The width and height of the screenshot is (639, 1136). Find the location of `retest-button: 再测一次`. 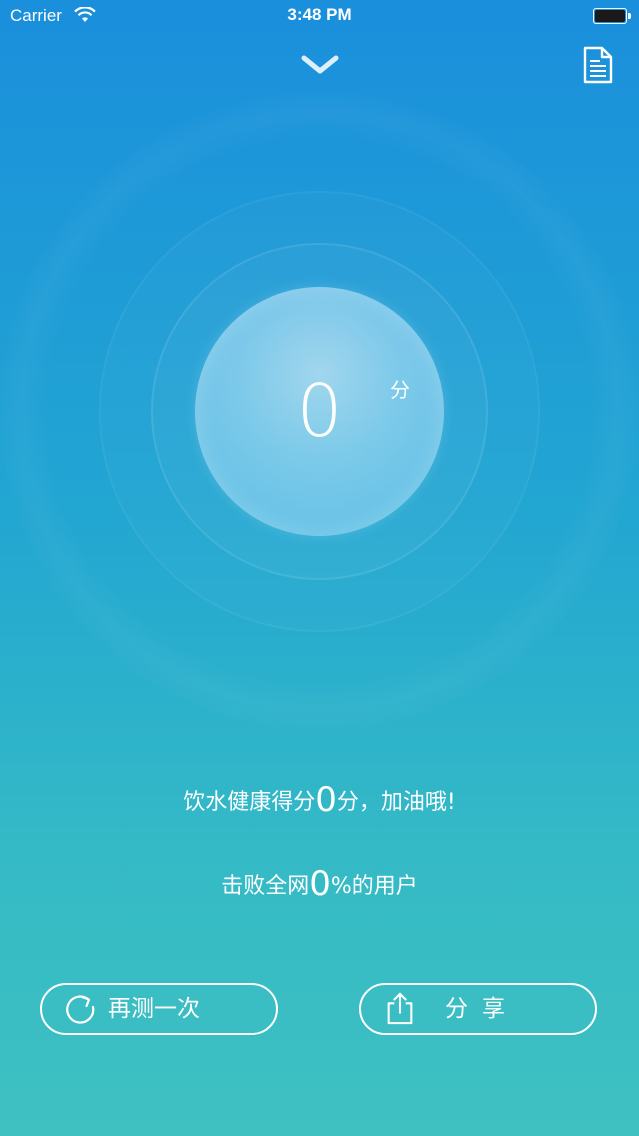

retest-button: 再测一次 is located at coordinates (159, 1009).